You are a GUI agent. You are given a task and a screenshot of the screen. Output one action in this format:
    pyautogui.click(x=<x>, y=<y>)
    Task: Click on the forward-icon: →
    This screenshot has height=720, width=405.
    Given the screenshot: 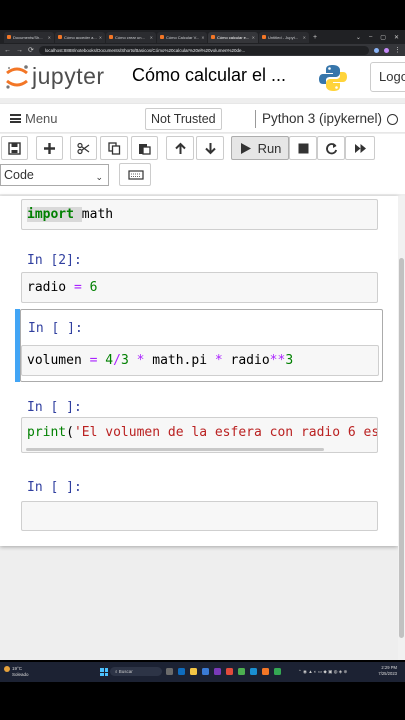 What is the action you would take?
    pyautogui.click(x=19, y=50)
    